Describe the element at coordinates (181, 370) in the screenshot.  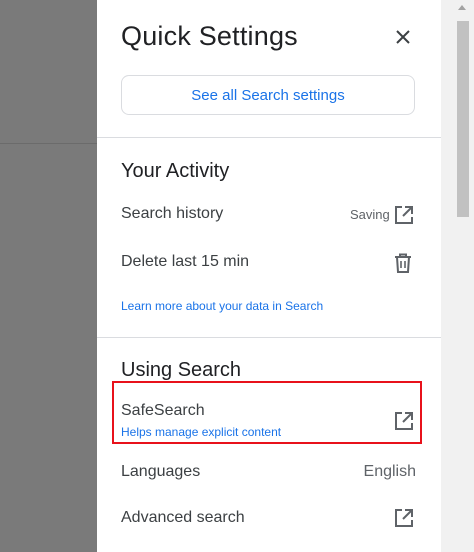
I see `using-search-heading: Using Search` at that location.